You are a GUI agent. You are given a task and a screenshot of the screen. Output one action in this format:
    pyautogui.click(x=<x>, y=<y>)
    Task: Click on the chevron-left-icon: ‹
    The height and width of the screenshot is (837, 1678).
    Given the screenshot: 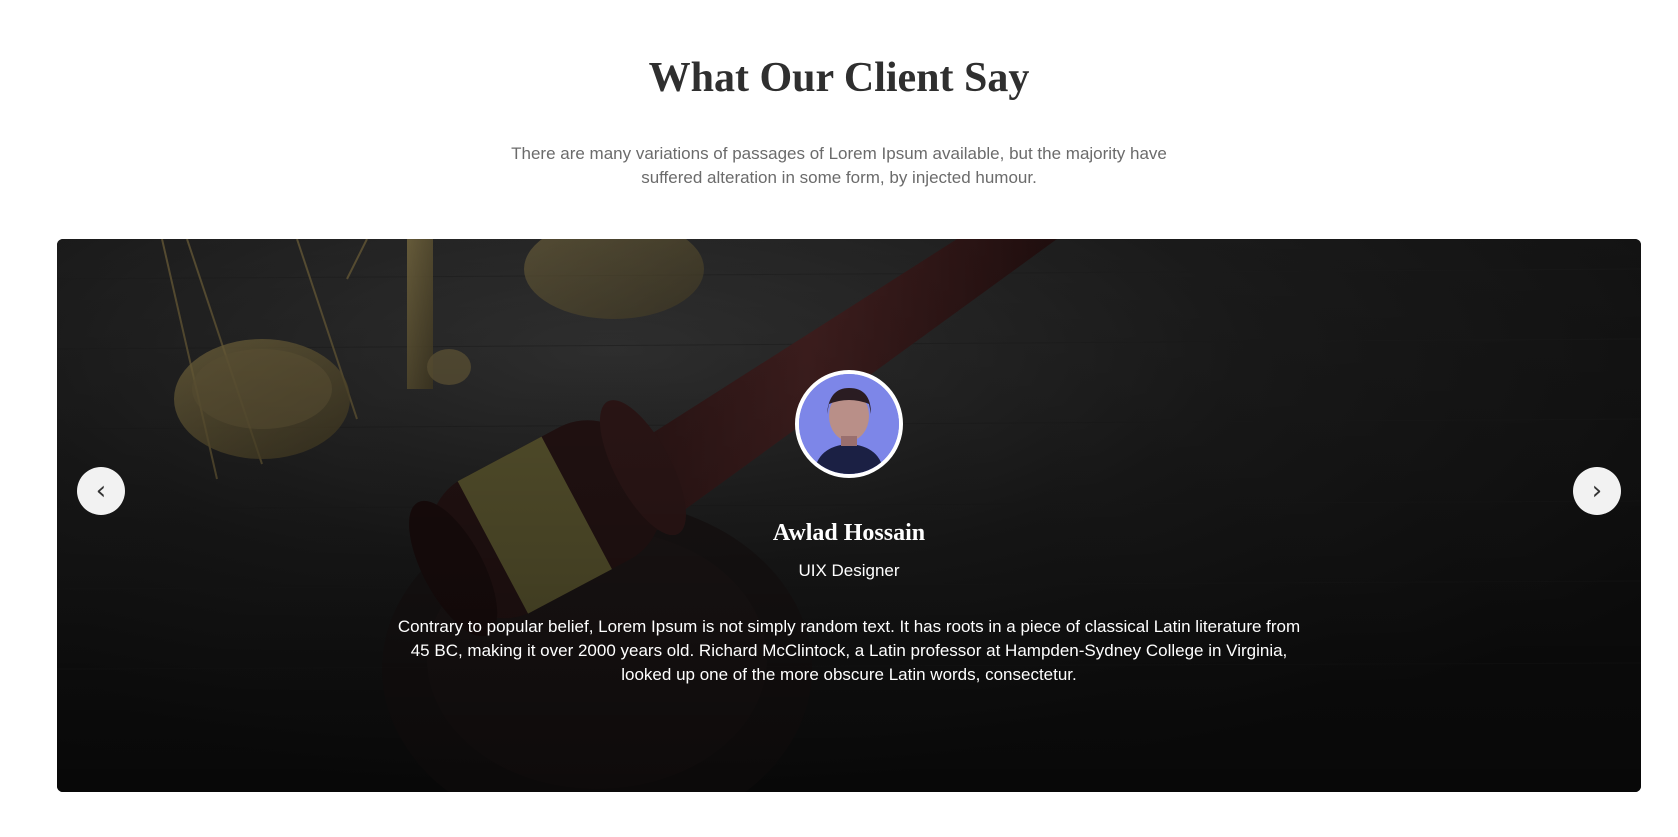 What is the action you would take?
    pyautogui.click(x=101, y=491)
    